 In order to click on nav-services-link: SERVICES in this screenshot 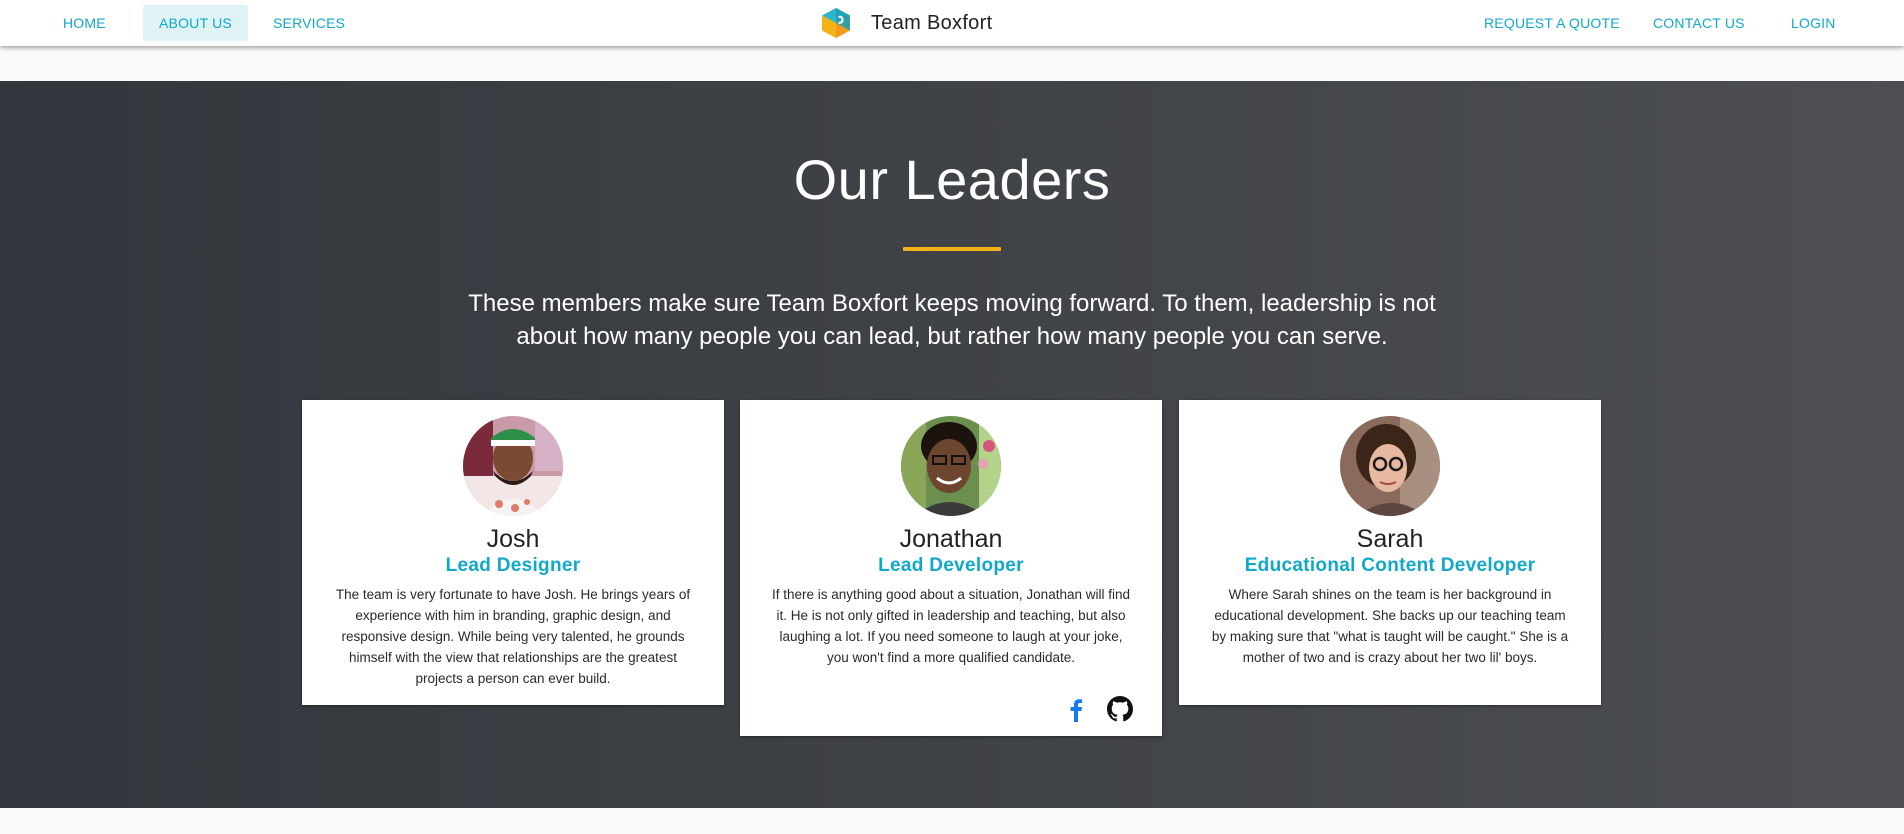, I will do `click(309, 23)`.